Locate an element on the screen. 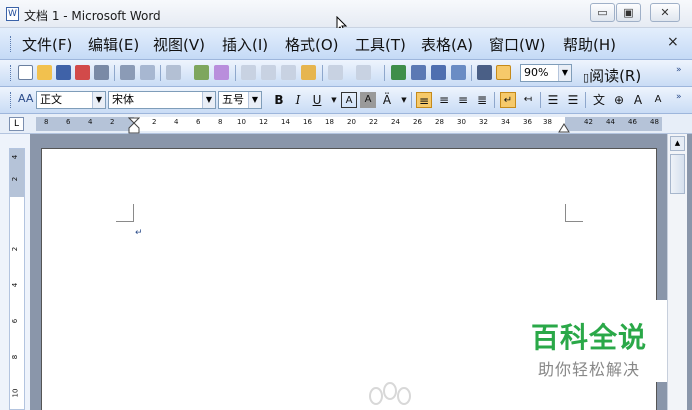  zoom-preview-icon is located at coordinates (147, 72).